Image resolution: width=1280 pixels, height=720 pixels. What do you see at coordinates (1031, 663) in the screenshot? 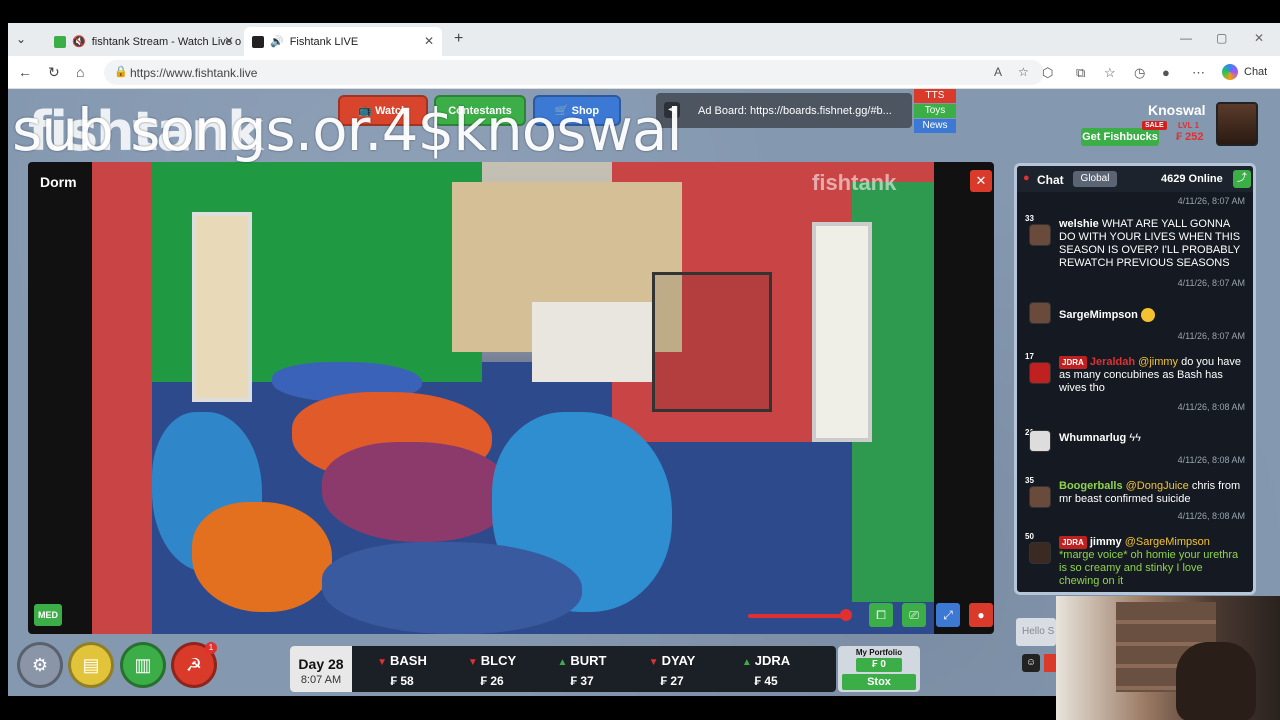
I see `emoji-picker-icon: ☺` at bounding box center [1031, 663].